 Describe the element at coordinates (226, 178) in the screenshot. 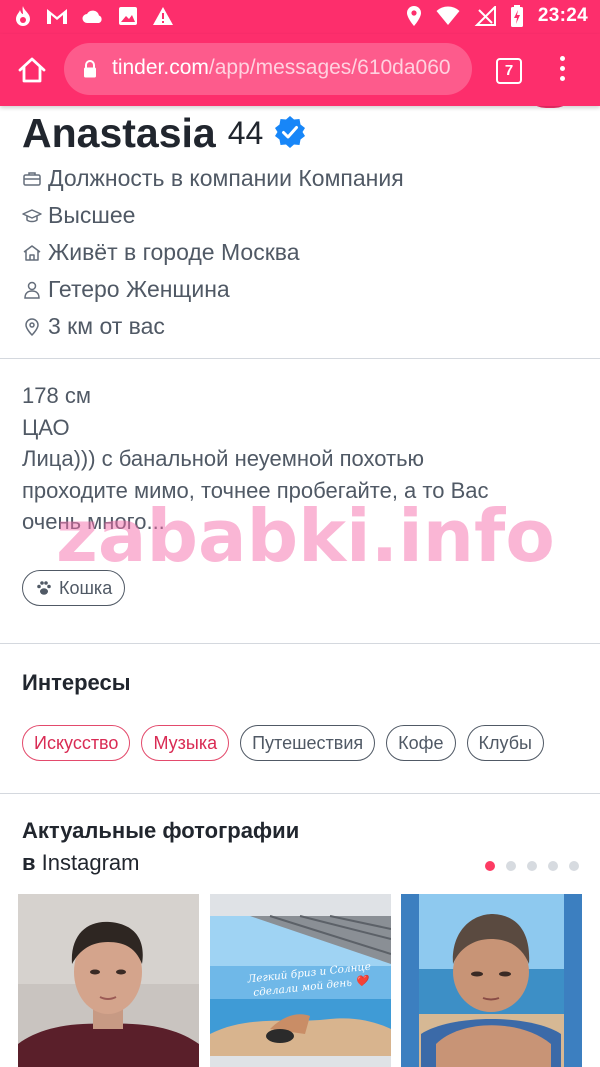

I see `info-text: Должность в компании Компания` at that location.